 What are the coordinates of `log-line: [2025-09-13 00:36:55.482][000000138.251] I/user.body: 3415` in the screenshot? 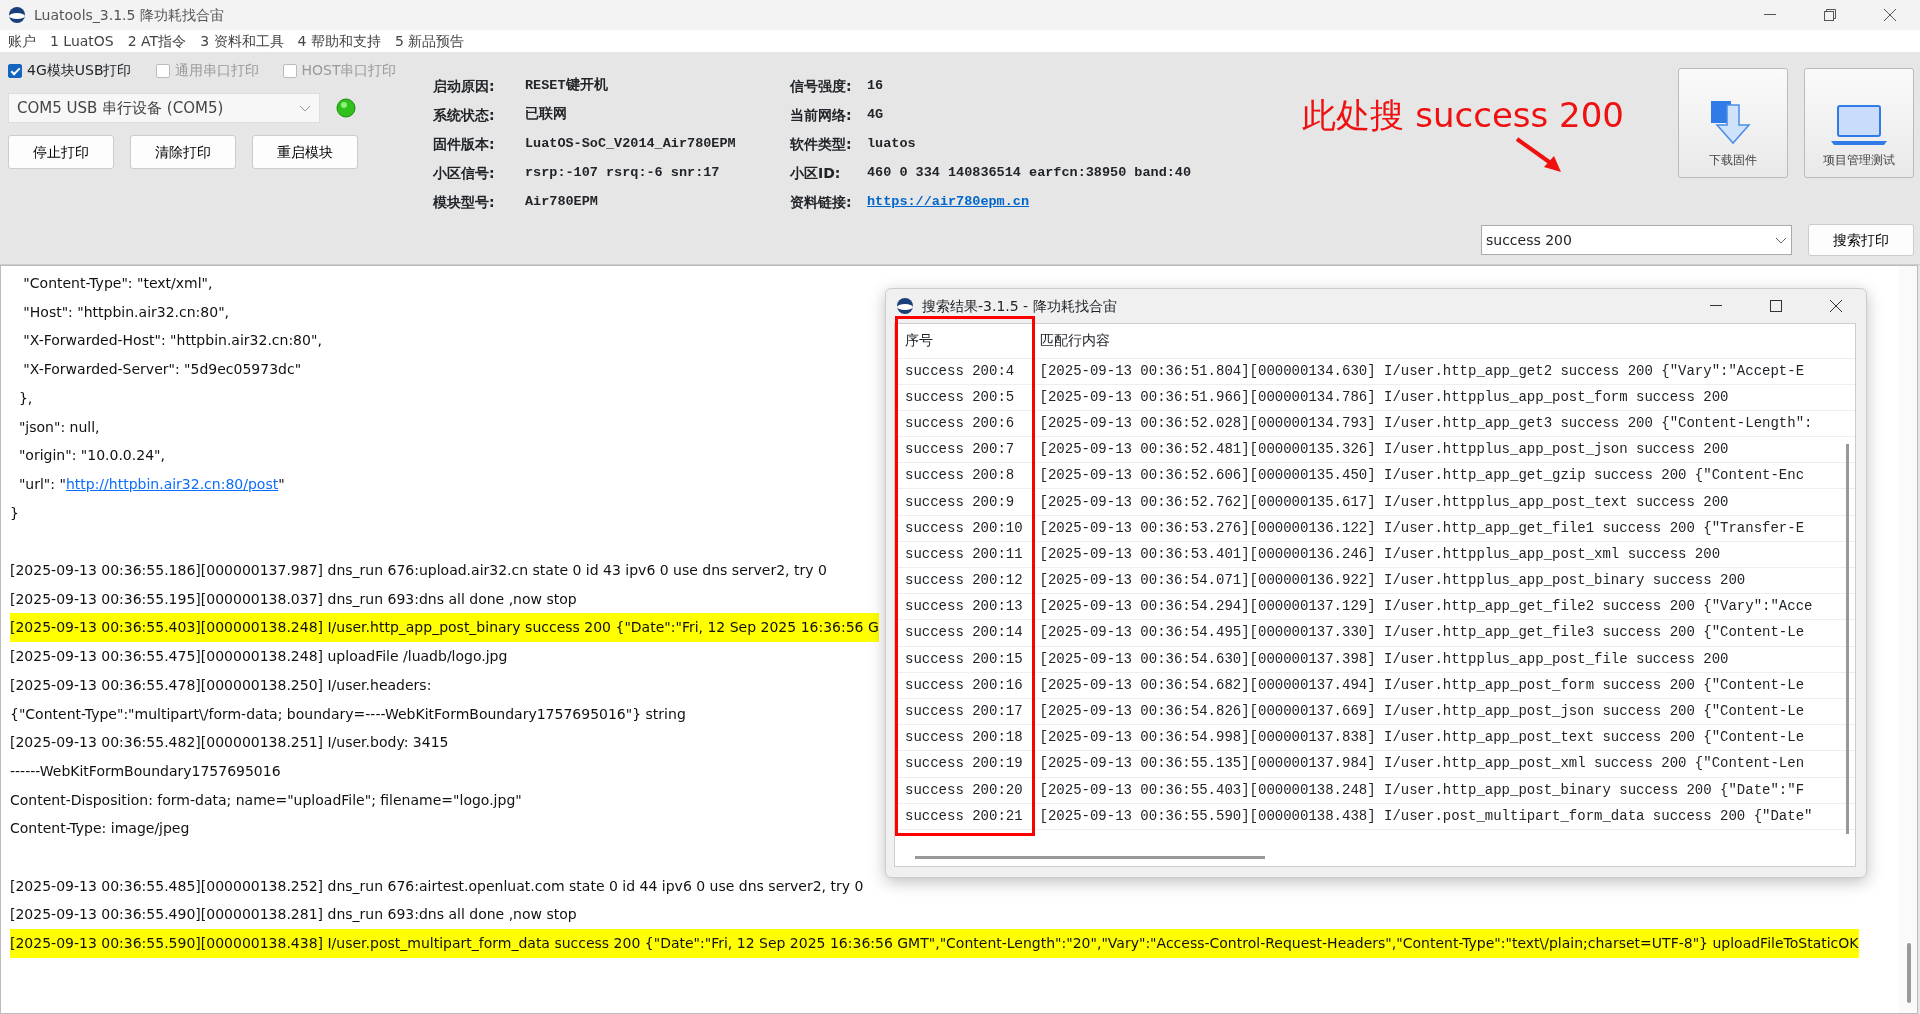 It's located at (229, 743).